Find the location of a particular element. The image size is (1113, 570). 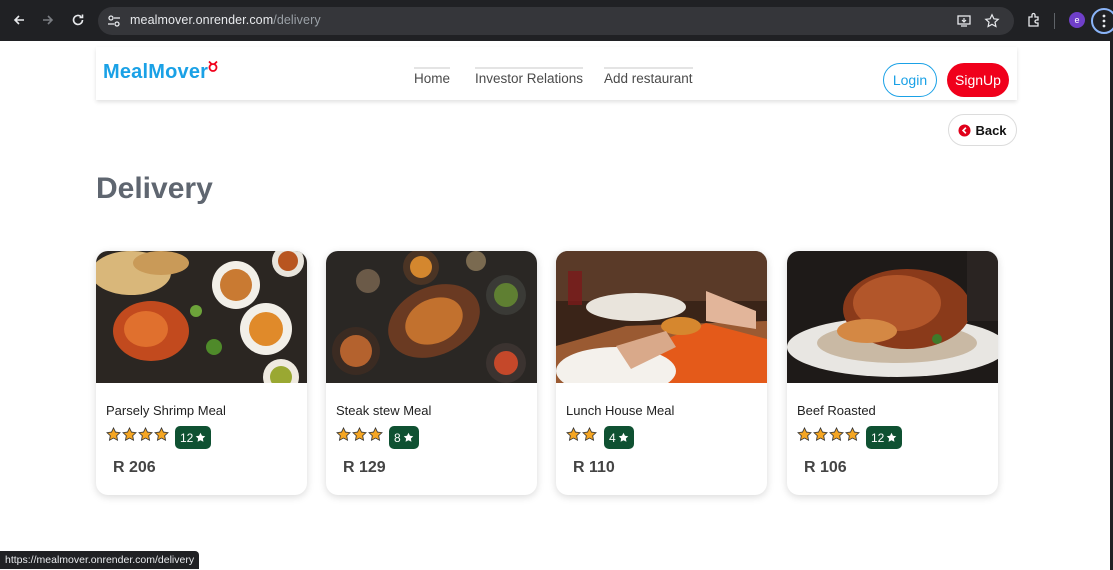

review-count: 4 is located at coordinates (612, 437).